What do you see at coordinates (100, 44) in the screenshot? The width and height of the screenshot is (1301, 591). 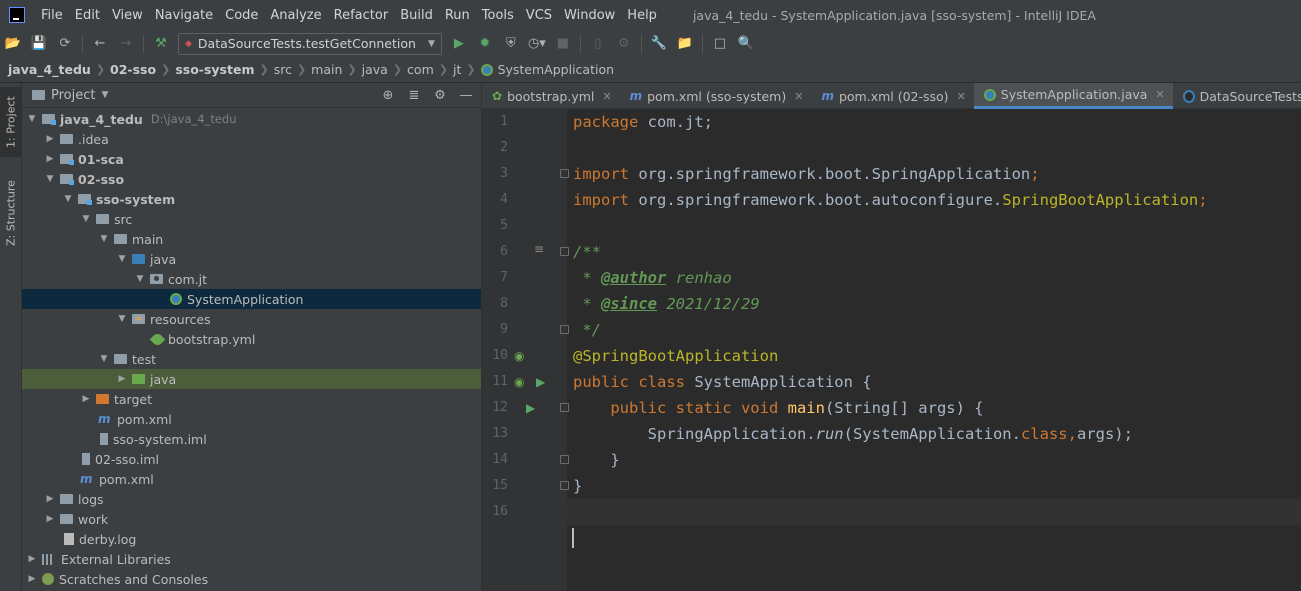 I see `back-icon: ←` at bounding box center [100, 44].